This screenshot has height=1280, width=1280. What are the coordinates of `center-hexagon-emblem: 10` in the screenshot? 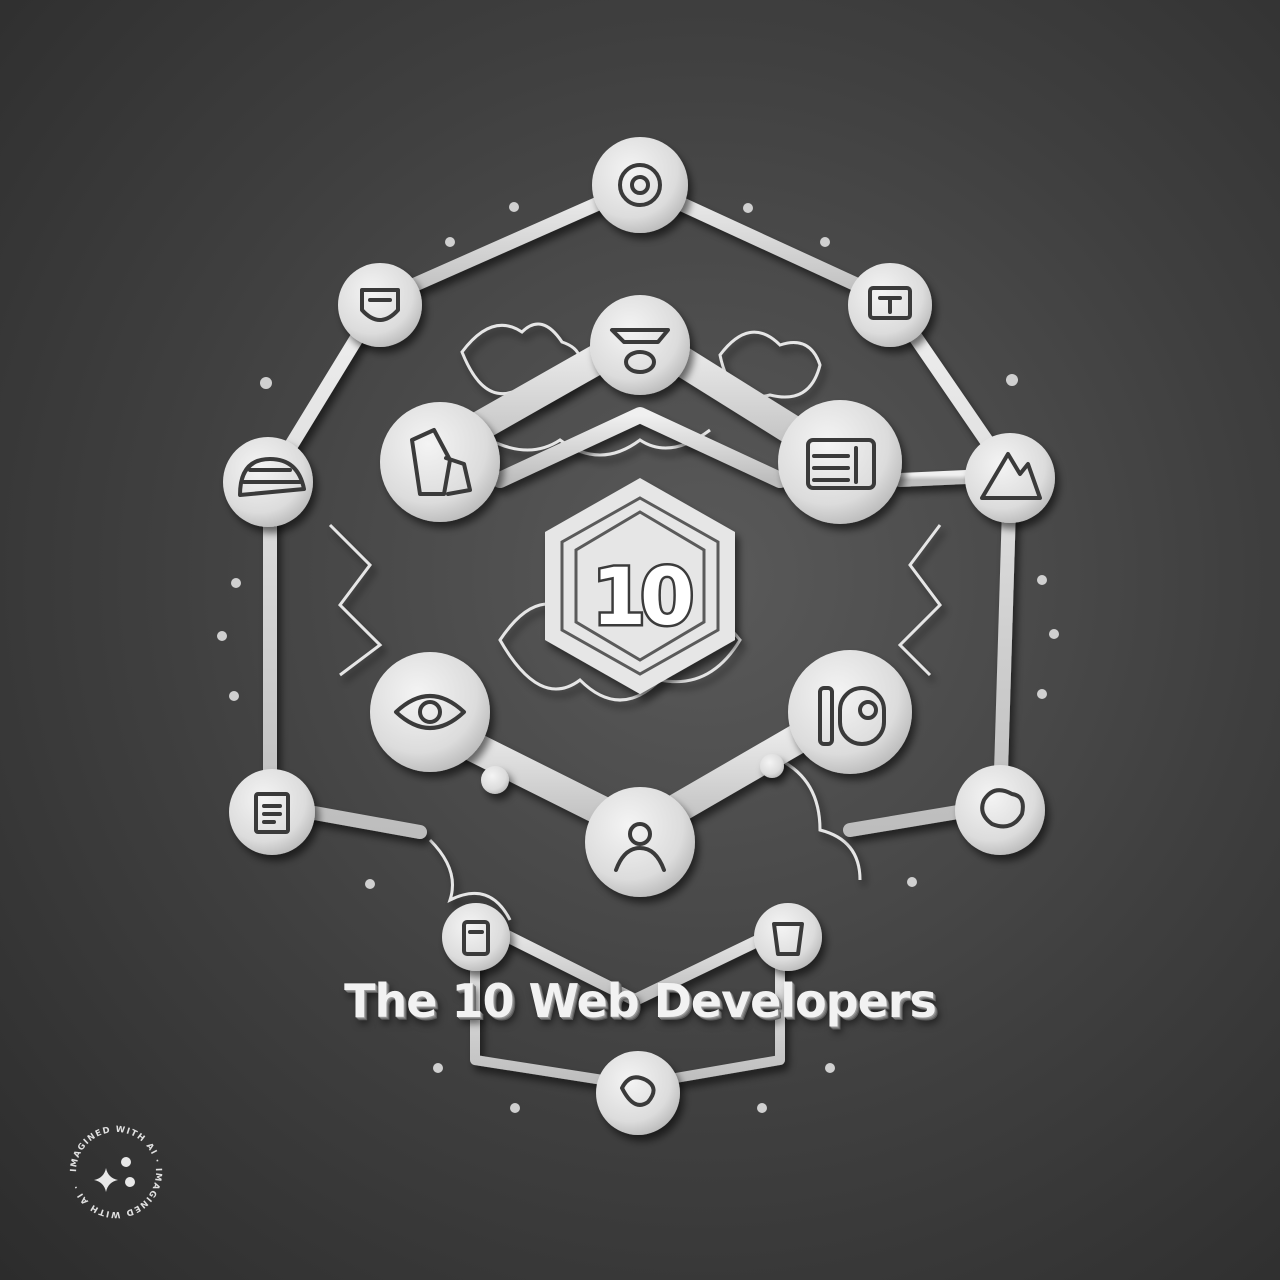 It's located at (640, 586).